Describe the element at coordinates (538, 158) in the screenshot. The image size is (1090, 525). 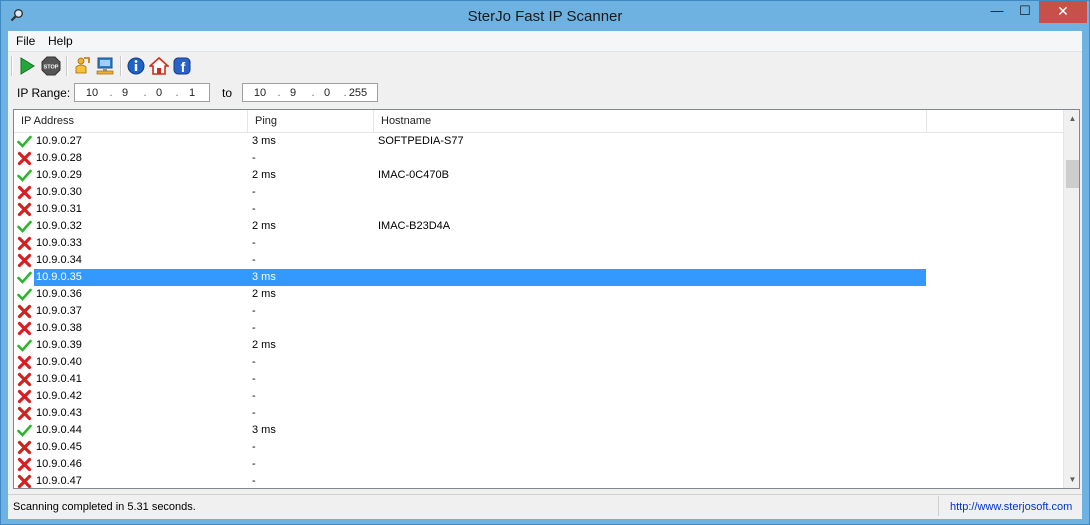
I see `table-row: 10.9.0.28 -` at that location.